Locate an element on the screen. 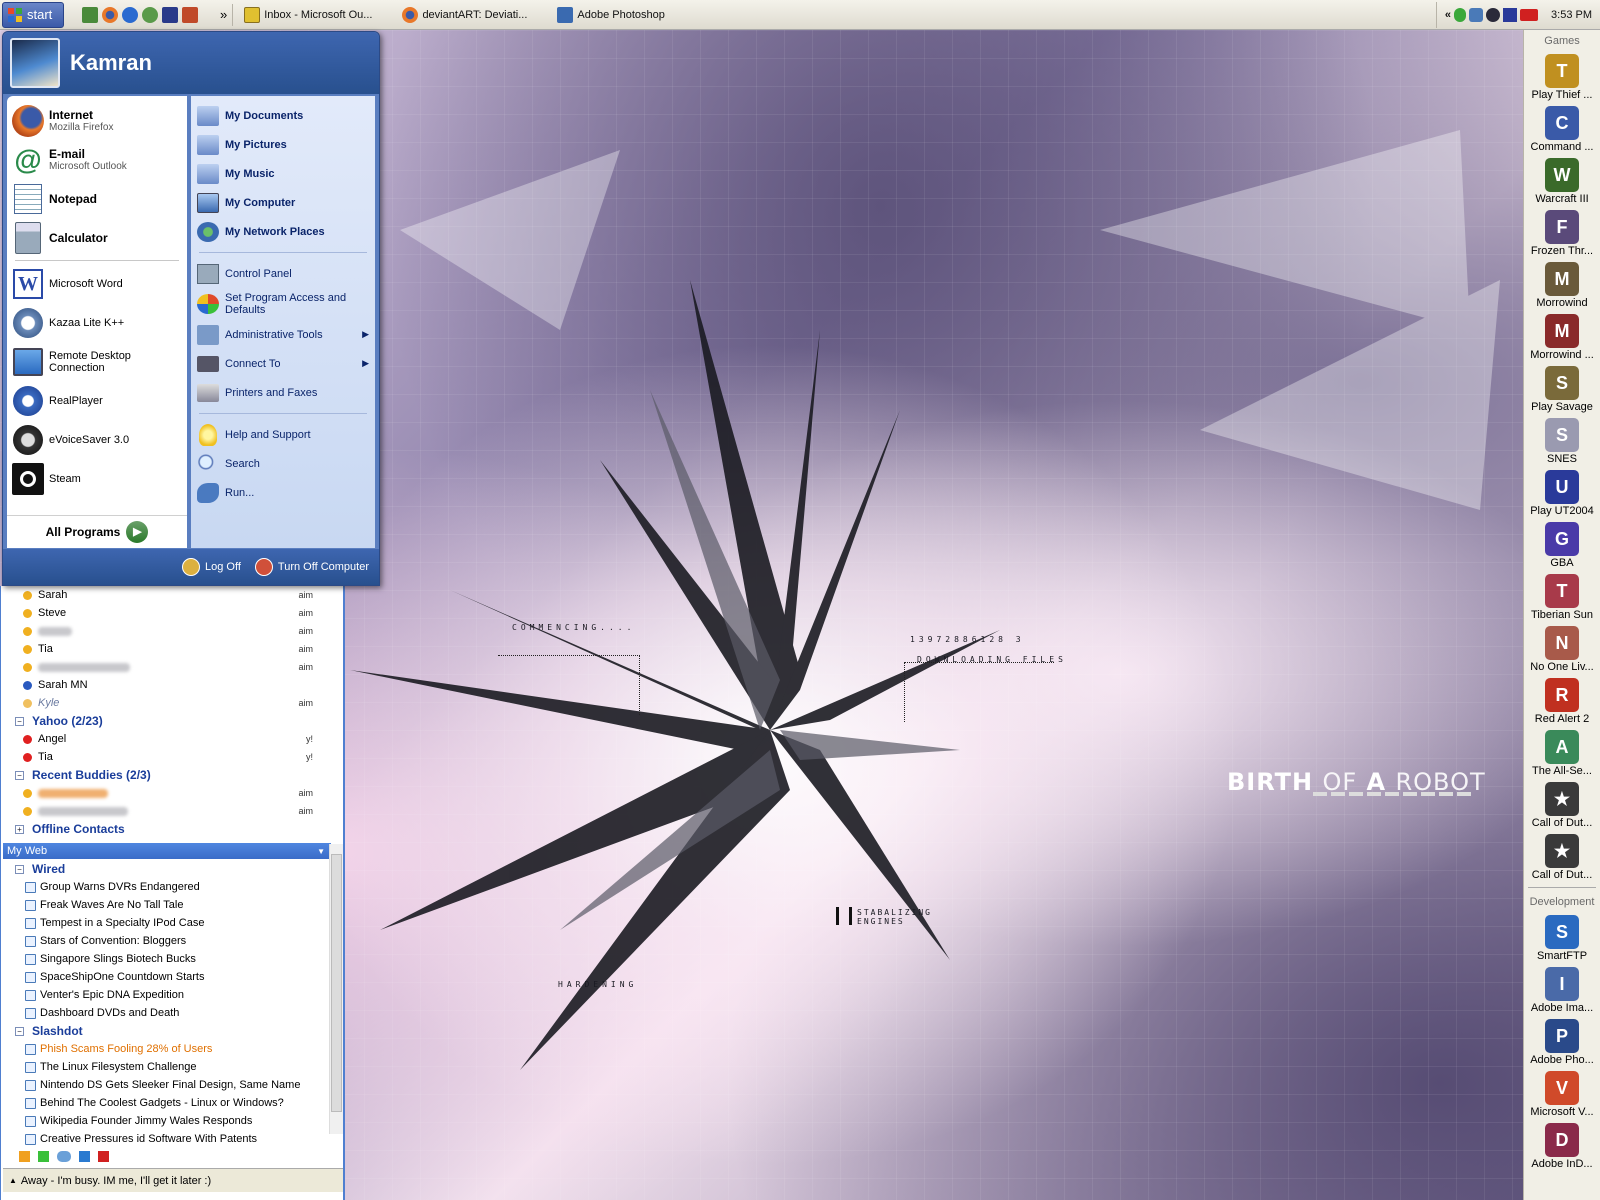 The height and width of the screenshot is (1200, 1600). news-item: The Linux Filesystem Challenge is located at coordinates (165, 1067).